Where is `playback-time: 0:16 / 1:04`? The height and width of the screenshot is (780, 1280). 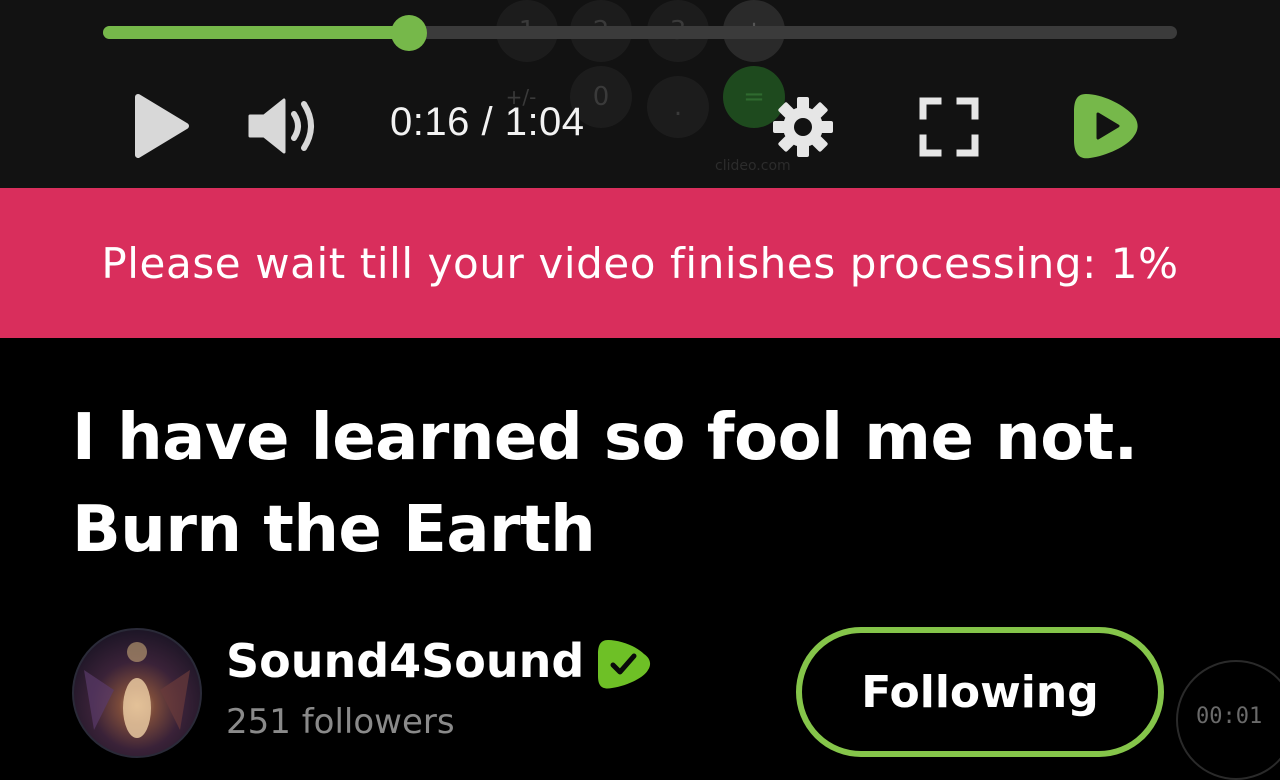 playback-time: 0:16 / 1:04 is located at coordinates (487, 122).